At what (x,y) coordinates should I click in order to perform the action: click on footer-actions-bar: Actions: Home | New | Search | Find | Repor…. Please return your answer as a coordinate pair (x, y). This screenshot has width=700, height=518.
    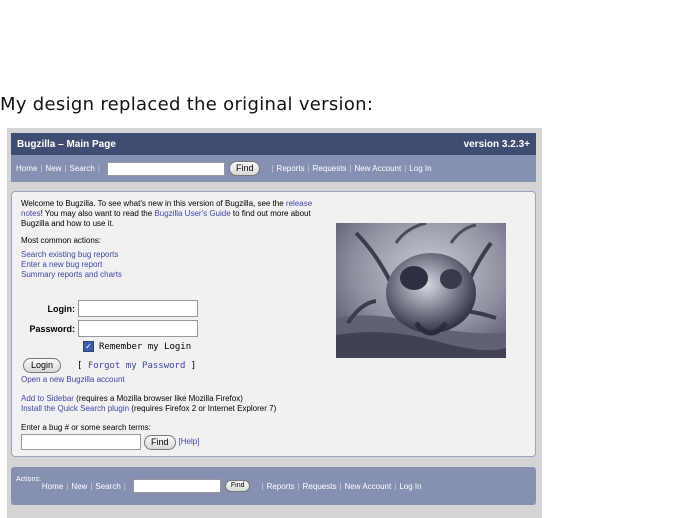
    Looking at the image, I should click on (273, 486).